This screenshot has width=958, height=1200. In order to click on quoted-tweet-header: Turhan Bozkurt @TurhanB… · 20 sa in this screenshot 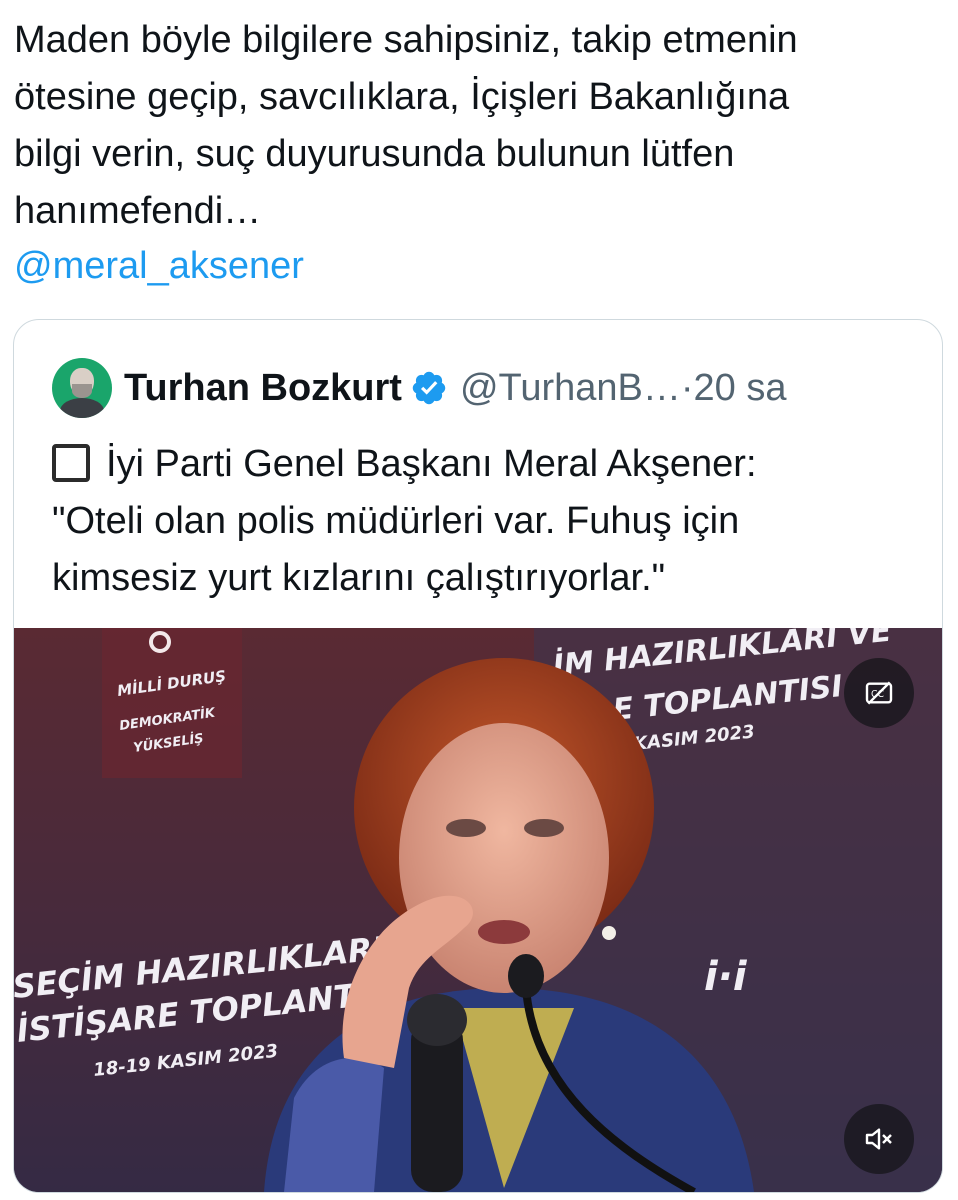, I will do `click(419, 388)`.